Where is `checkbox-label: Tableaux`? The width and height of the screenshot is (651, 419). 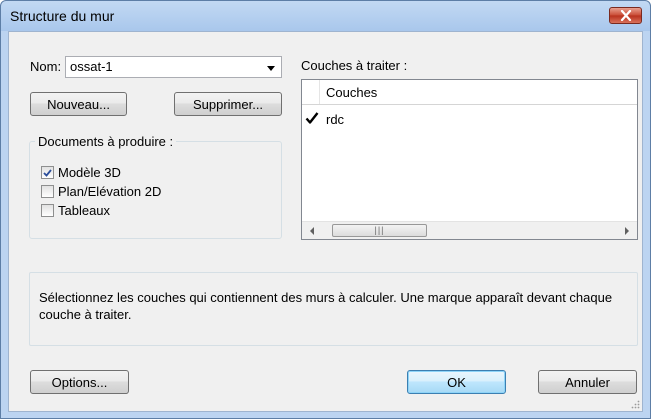 checkbox-label: Tableaux is located at coordinates (84, 210).